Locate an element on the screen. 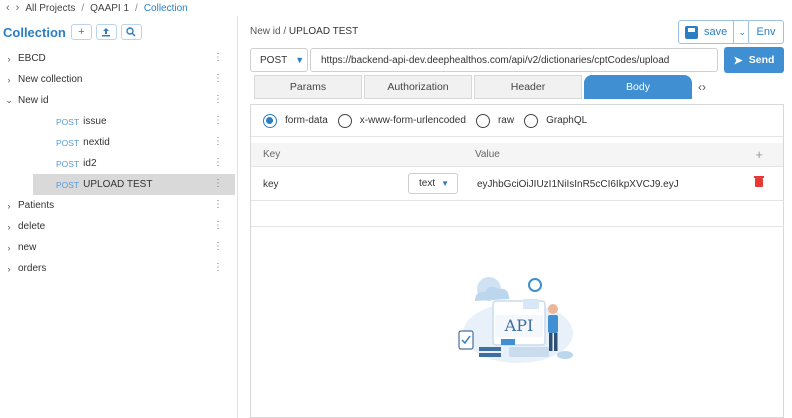 This screenshot has height=418, width=792. tree-request-upload-test: POST UPLOAD TEST ⋮ is located at coordinates (134, 184).